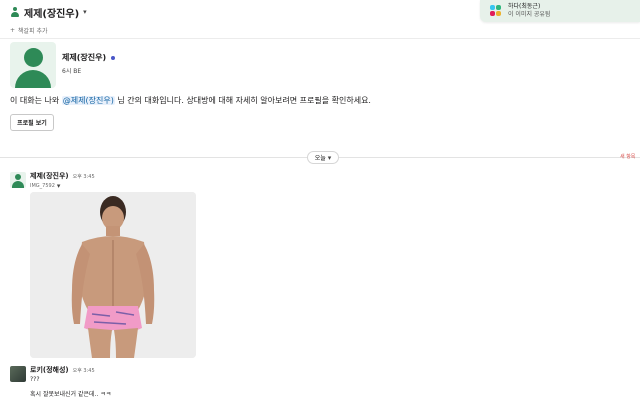 This screenshot has height=405, width=640. I want to click on header-divider, so click(320, 38).